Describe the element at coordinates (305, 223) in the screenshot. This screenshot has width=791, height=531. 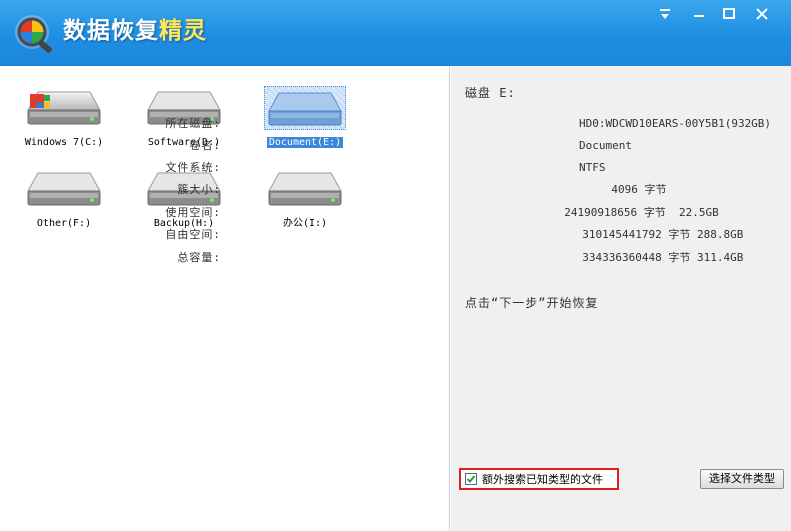
I see `drive-label: 办公(I:)` at that location.